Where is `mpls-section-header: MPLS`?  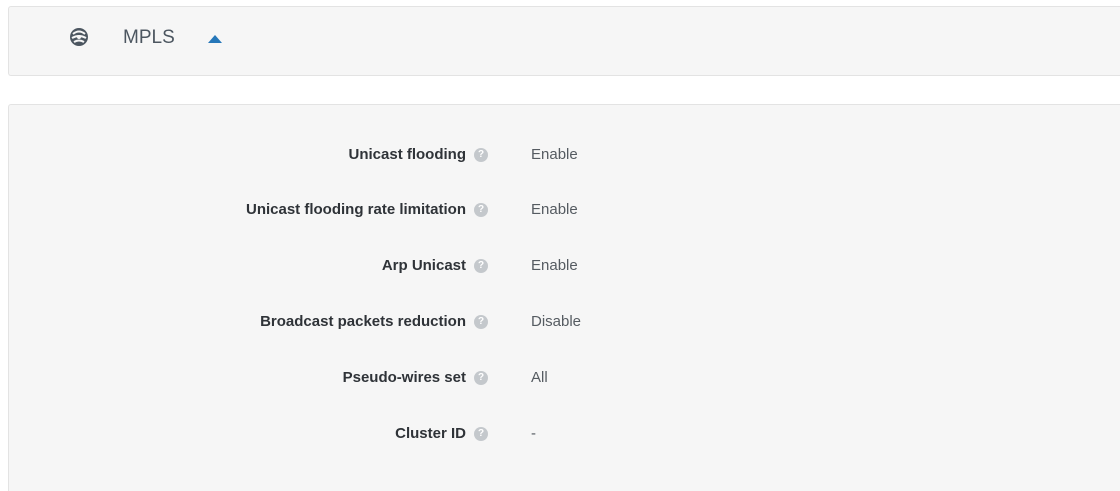 mpls-section-header: MPLS is located at coordinates (564, 41).